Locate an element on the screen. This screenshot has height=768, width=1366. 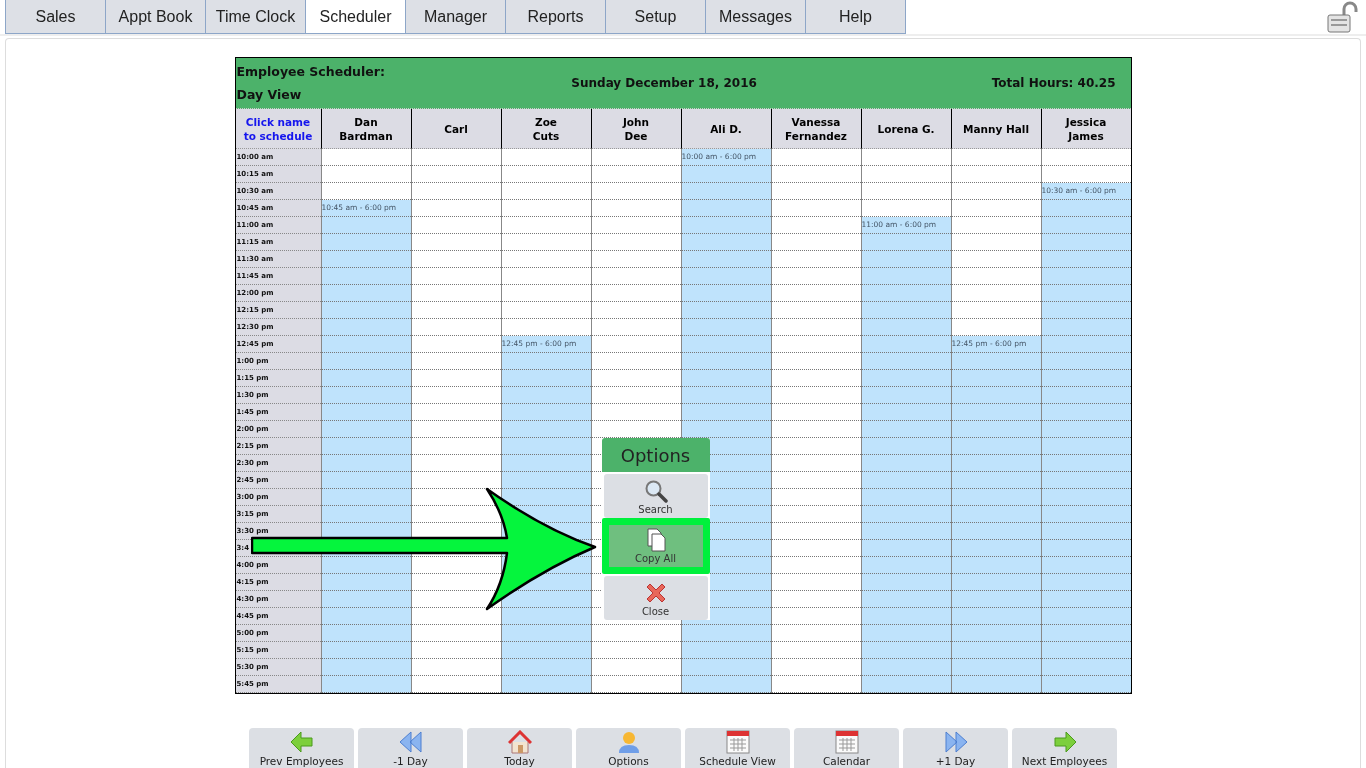
employee-name: Manny Hall is located at coordinates (995, 129).